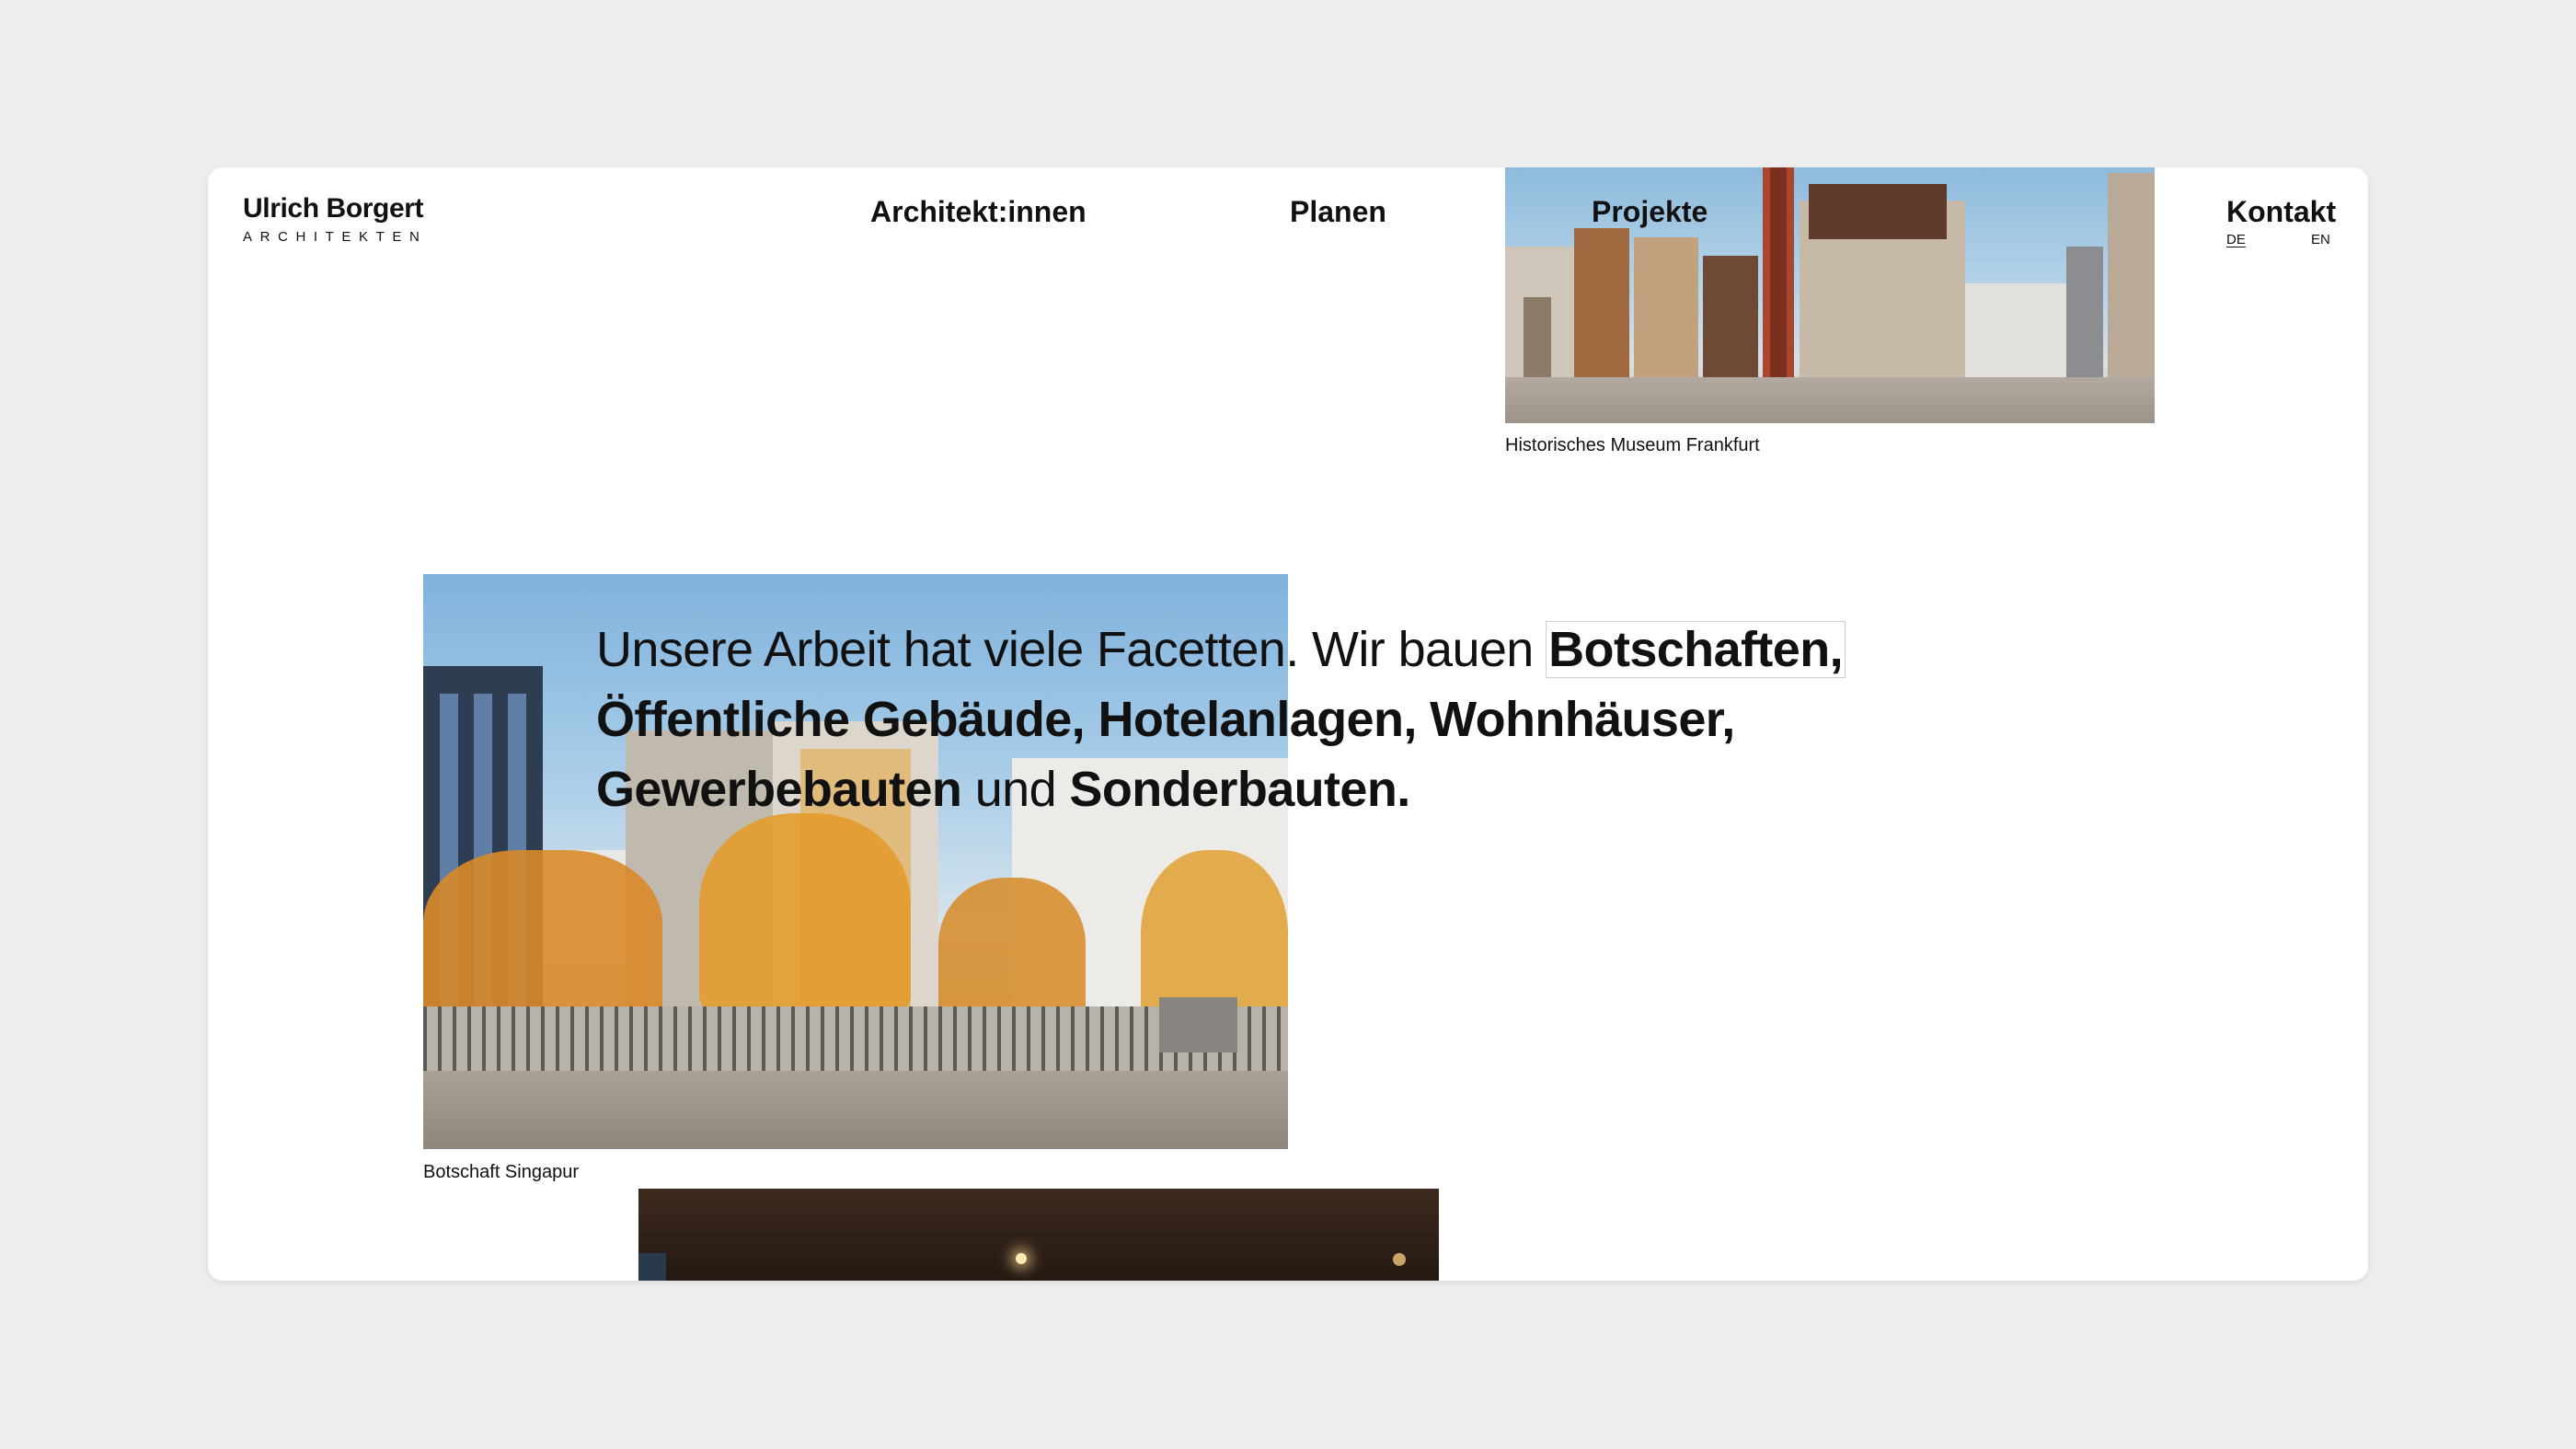 This screenshot has width=2576, height=1449. Describe the element at coordinates (1038, 1235) in the screenshot. I see `project-image-interior` at that location.